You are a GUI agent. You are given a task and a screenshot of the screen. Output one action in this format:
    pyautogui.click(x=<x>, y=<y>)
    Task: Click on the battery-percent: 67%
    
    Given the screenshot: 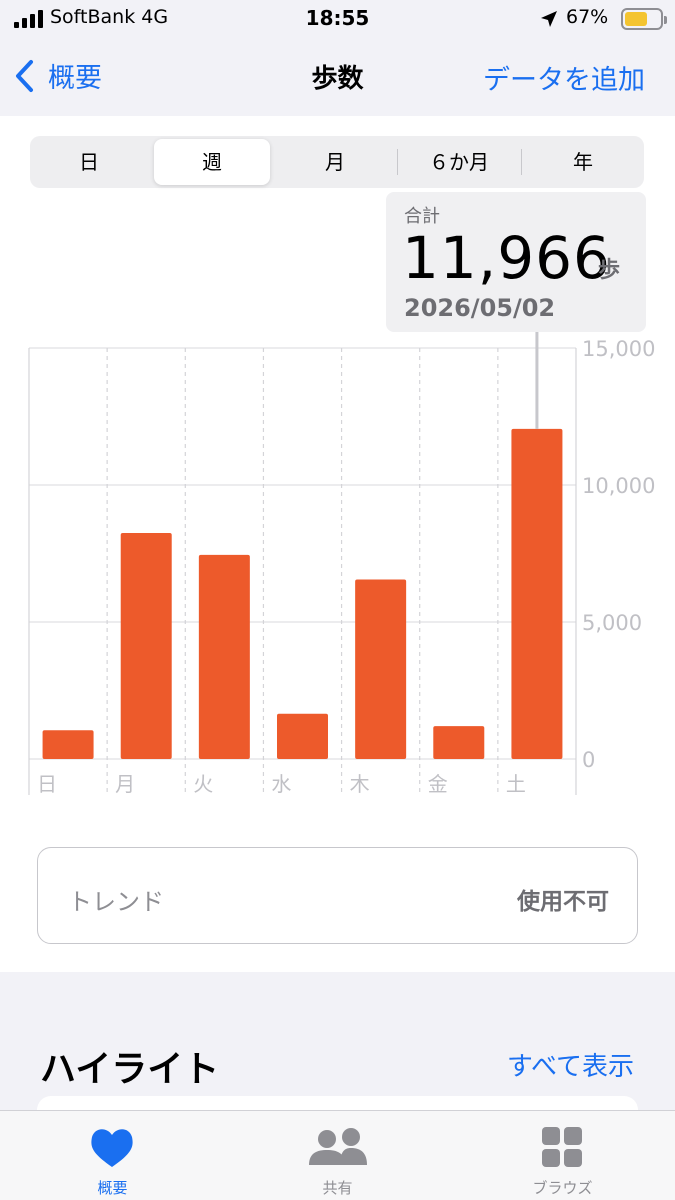 What is the action you would take?
    pyautogui.click(x=587, y=17)
    